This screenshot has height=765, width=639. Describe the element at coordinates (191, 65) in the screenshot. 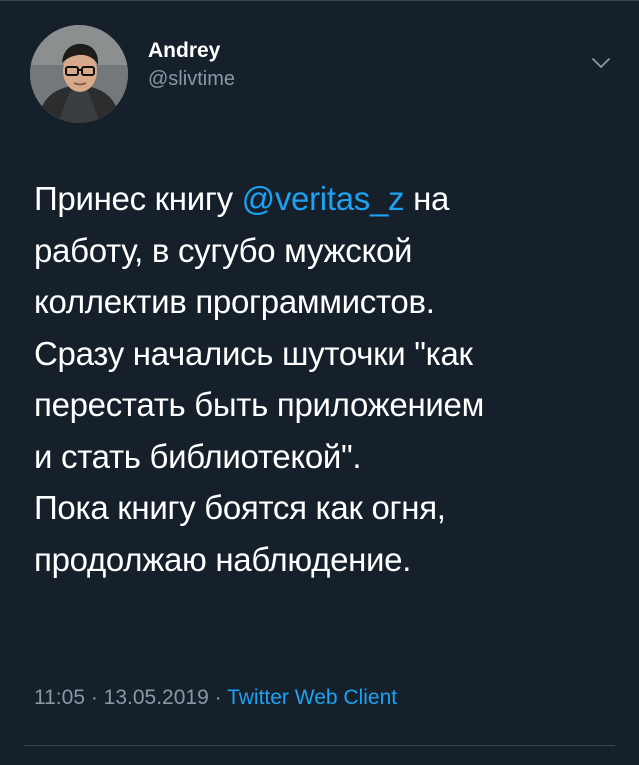

I see `user-names: Andrey @slivtime` at that location.